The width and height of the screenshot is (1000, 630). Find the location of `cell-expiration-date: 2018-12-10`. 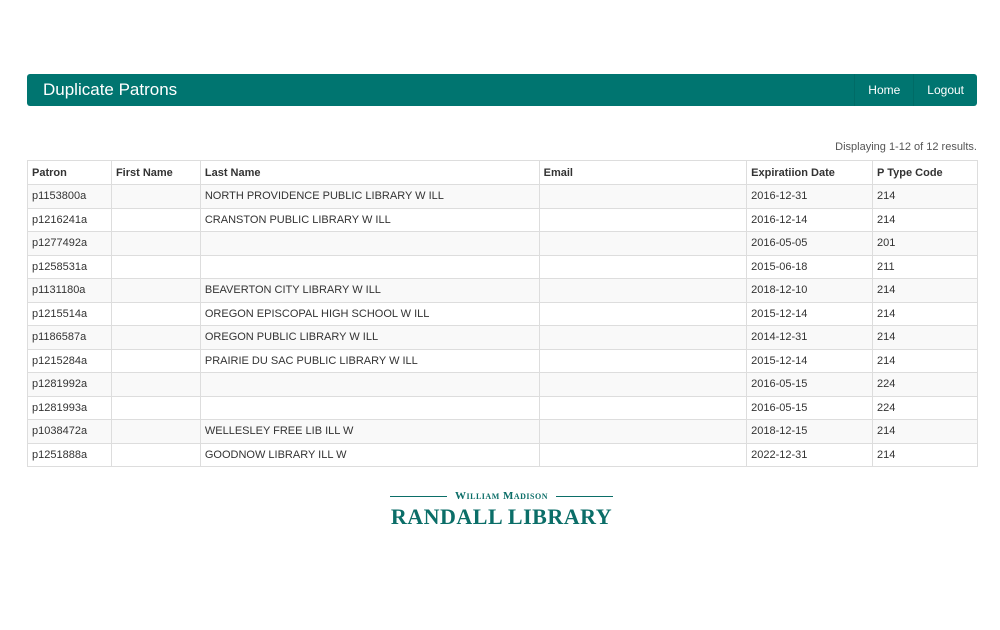

cell-expiration-date: 2018-12-10 is located at coordinates (810, 290).